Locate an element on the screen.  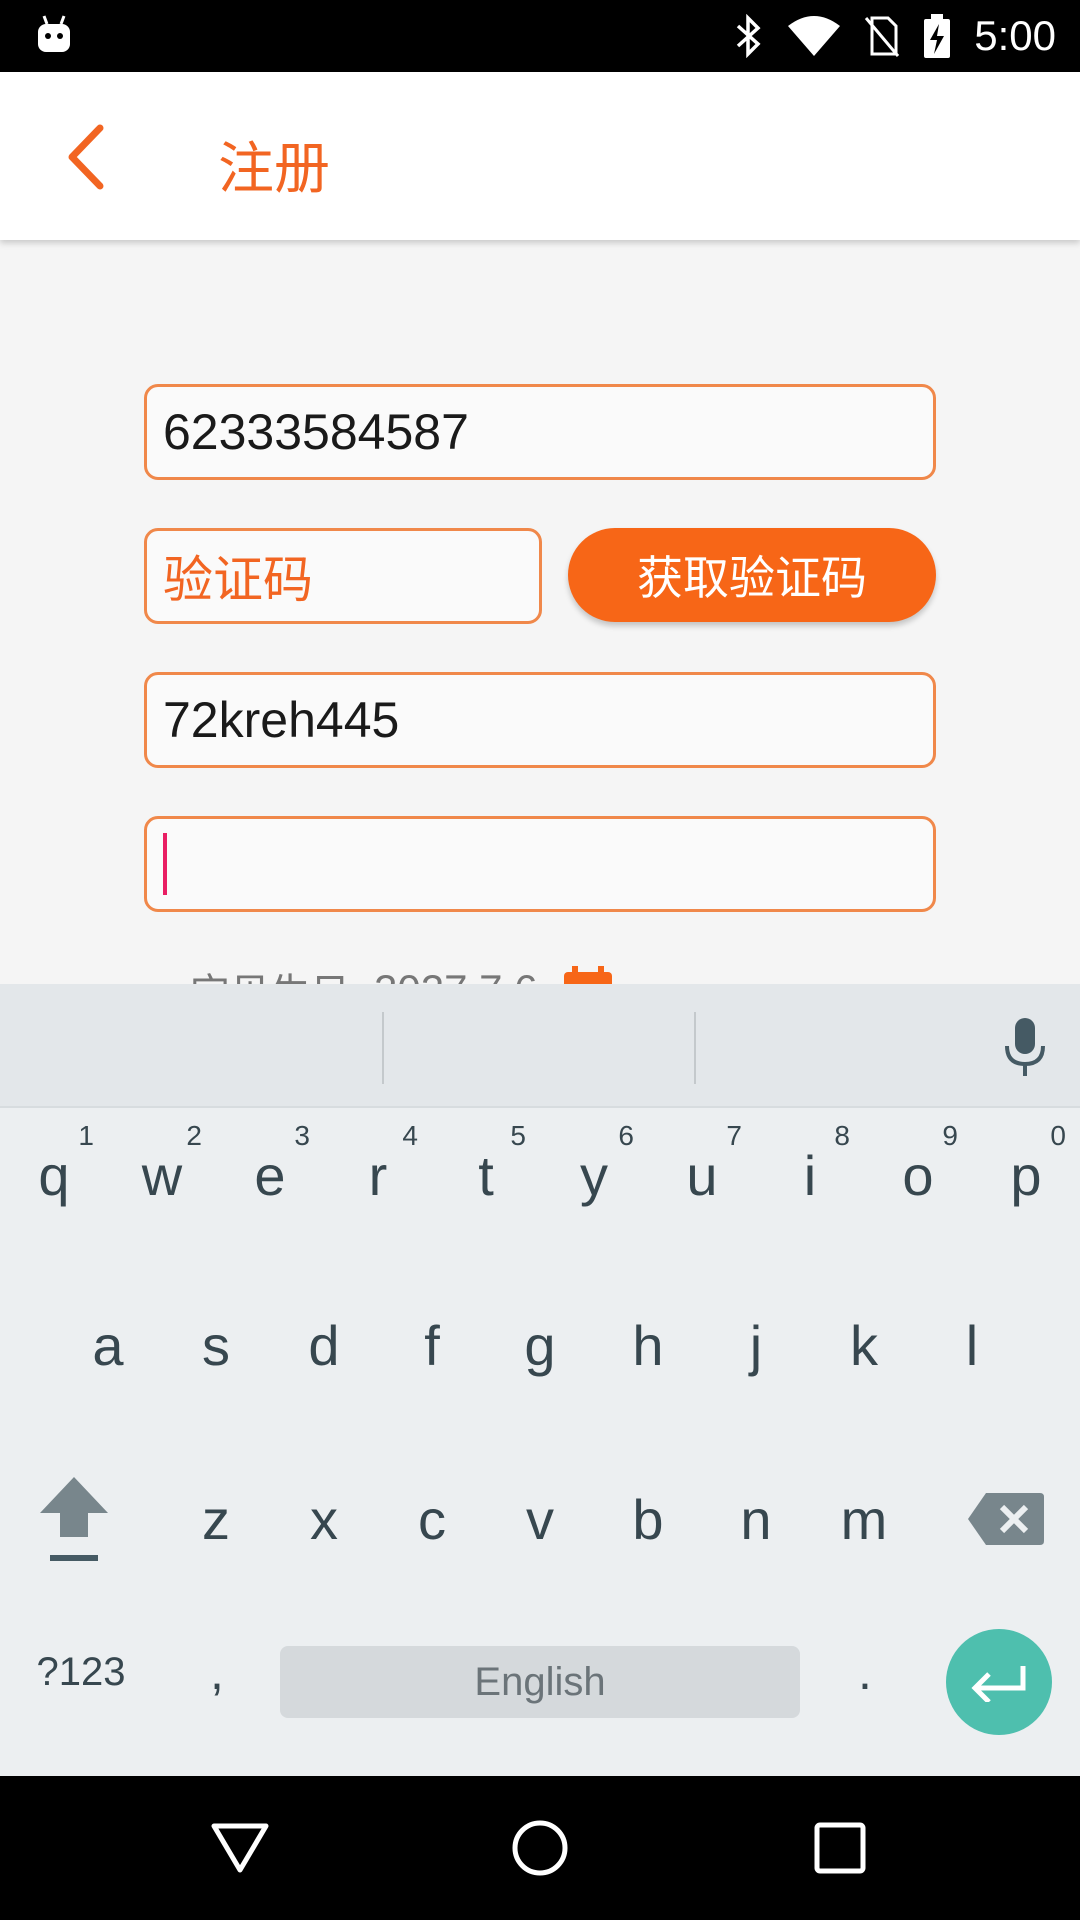
comma-key: , is located at coordinates (217, 1672).